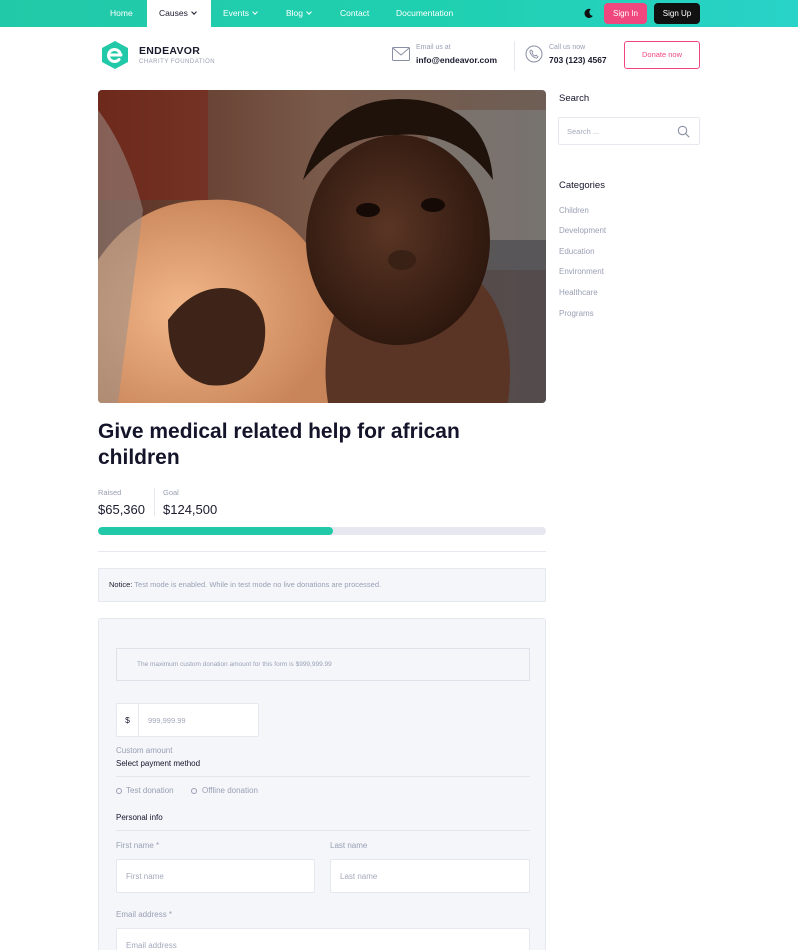 The width and height of the screenshot is (798, 950). I want to click on personal-info-heading: Personal info, so click(139, 817).